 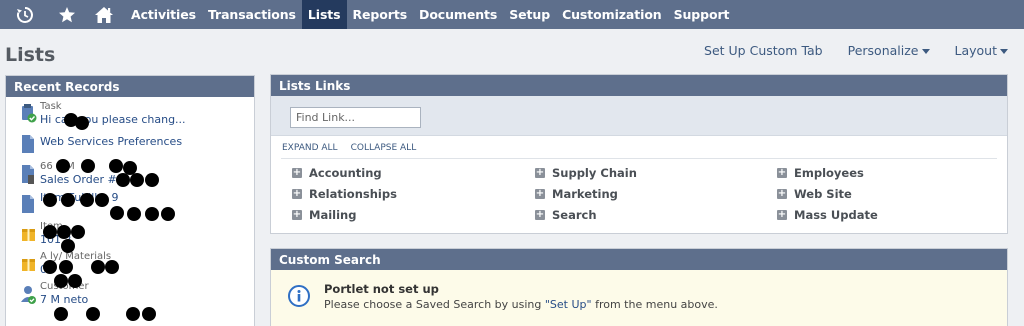 What do you see at coordinates (639, 259) in the screenshot?
I see `custom-search-title: Custom Search` at bounding box center [639, 259].